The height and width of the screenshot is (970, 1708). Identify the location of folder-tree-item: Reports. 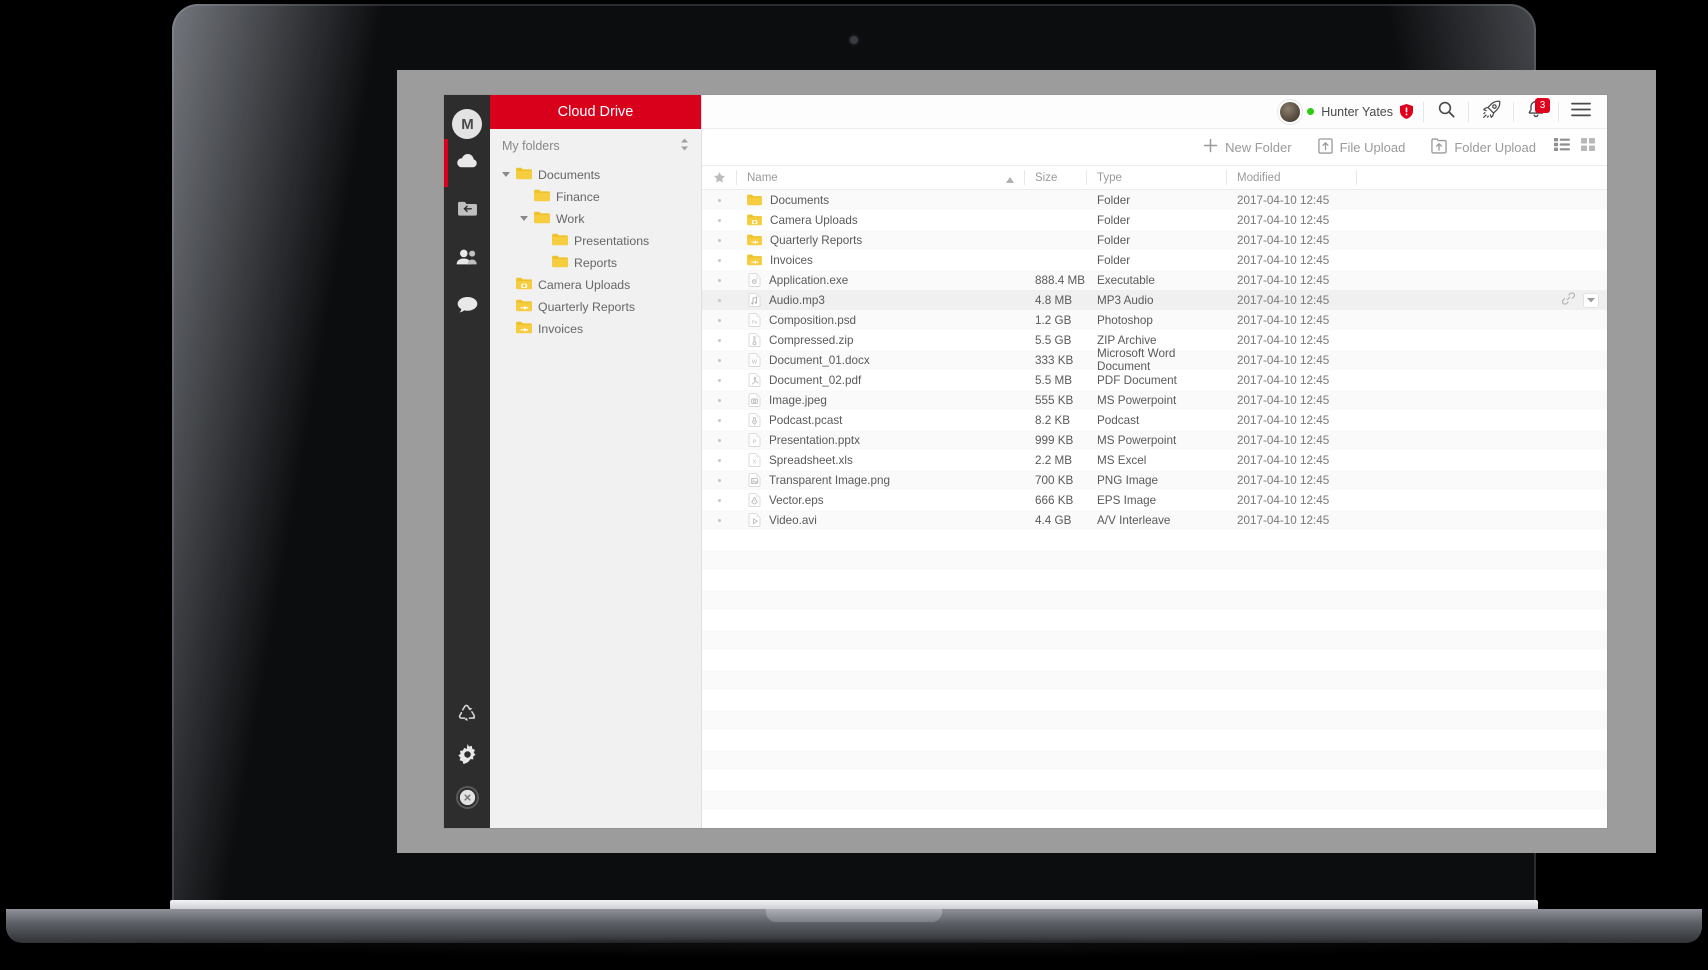
(595, 263).